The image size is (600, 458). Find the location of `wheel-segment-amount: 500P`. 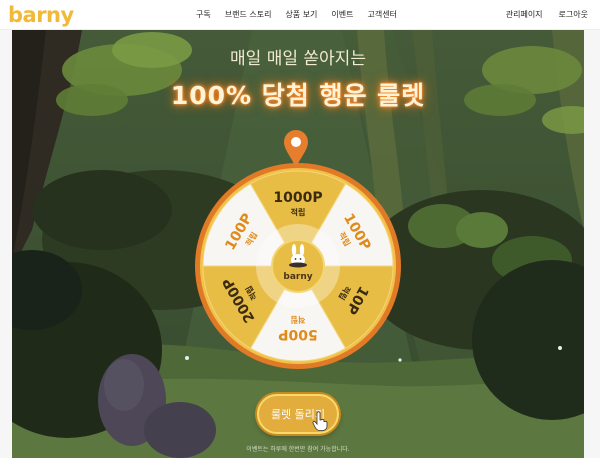

wheel-segment-amount: 500P is located at coordinates (297, 334).